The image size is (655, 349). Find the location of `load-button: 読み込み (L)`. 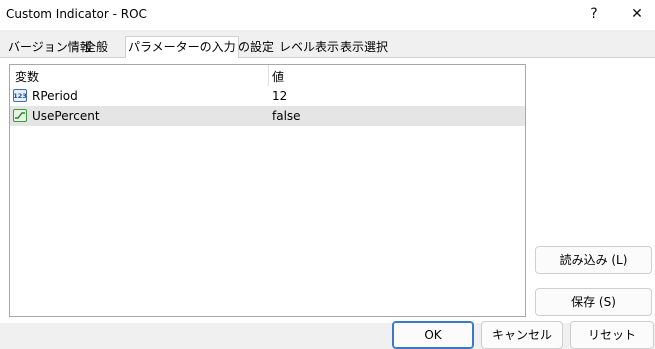

load-button: 読み込み (L) is located at coordinates (593, 260).